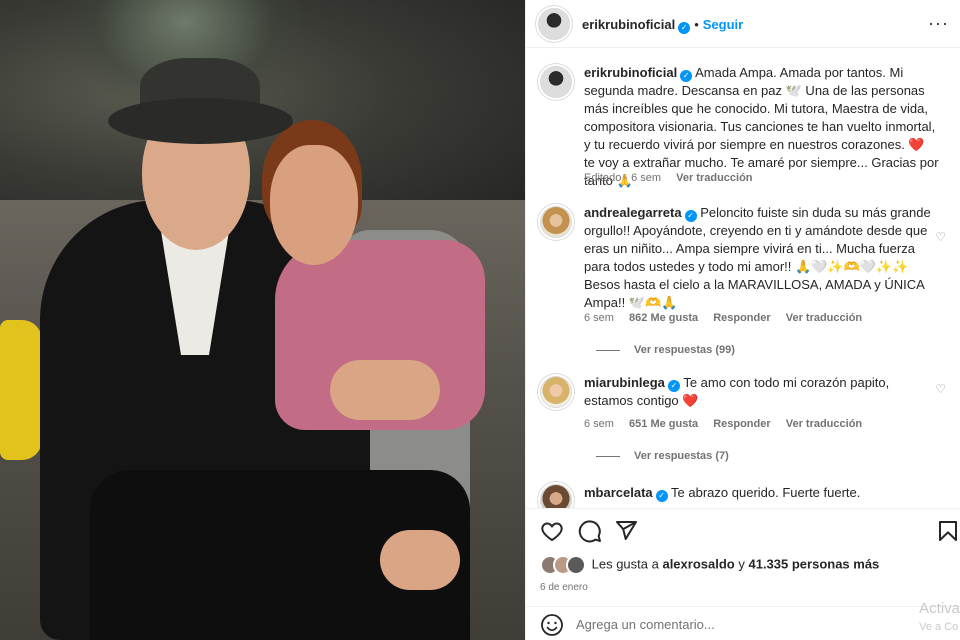 The image size is (960, 640). I want to click on header-line: erikrubinoficial ✓ • Seguir, so click(662, 25).